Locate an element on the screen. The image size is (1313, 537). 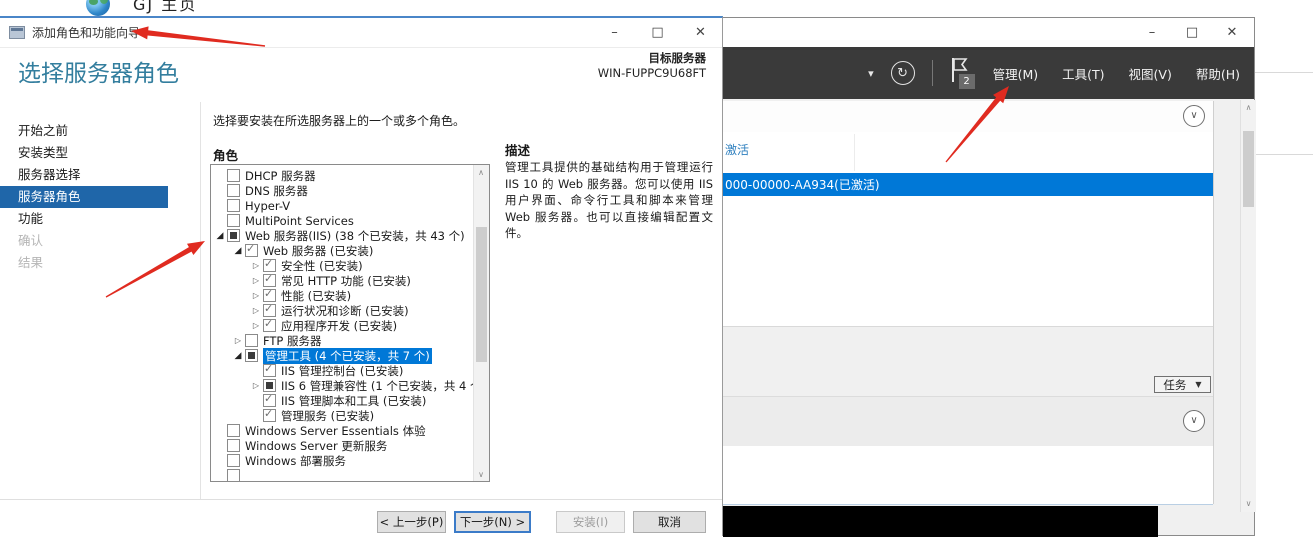
target-server-label: 目标服务器 is located at coordinates (677, 58).